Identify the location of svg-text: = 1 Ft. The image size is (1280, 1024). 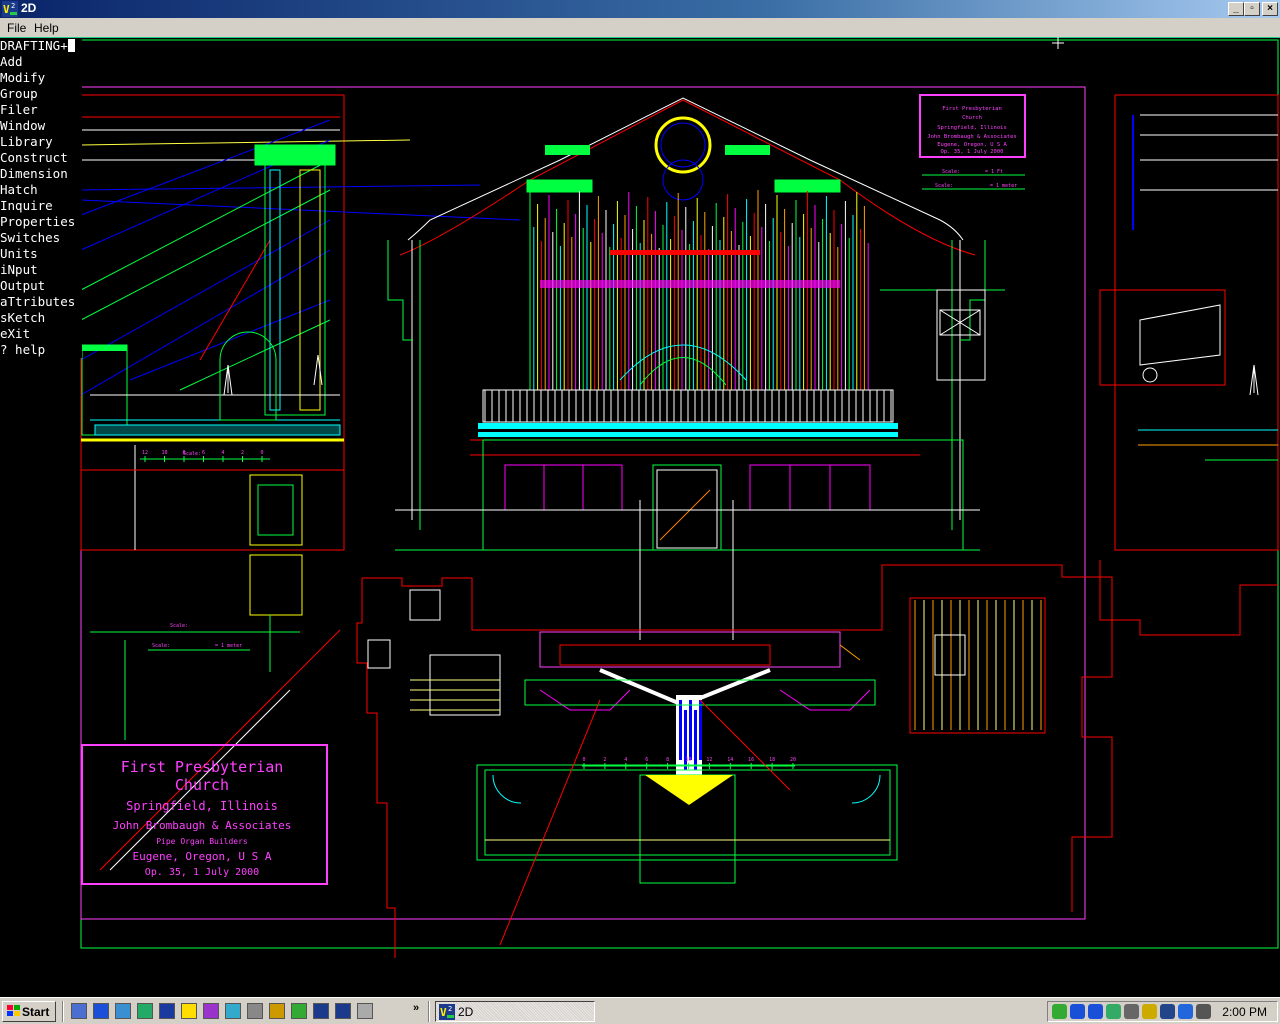
(994, 172).